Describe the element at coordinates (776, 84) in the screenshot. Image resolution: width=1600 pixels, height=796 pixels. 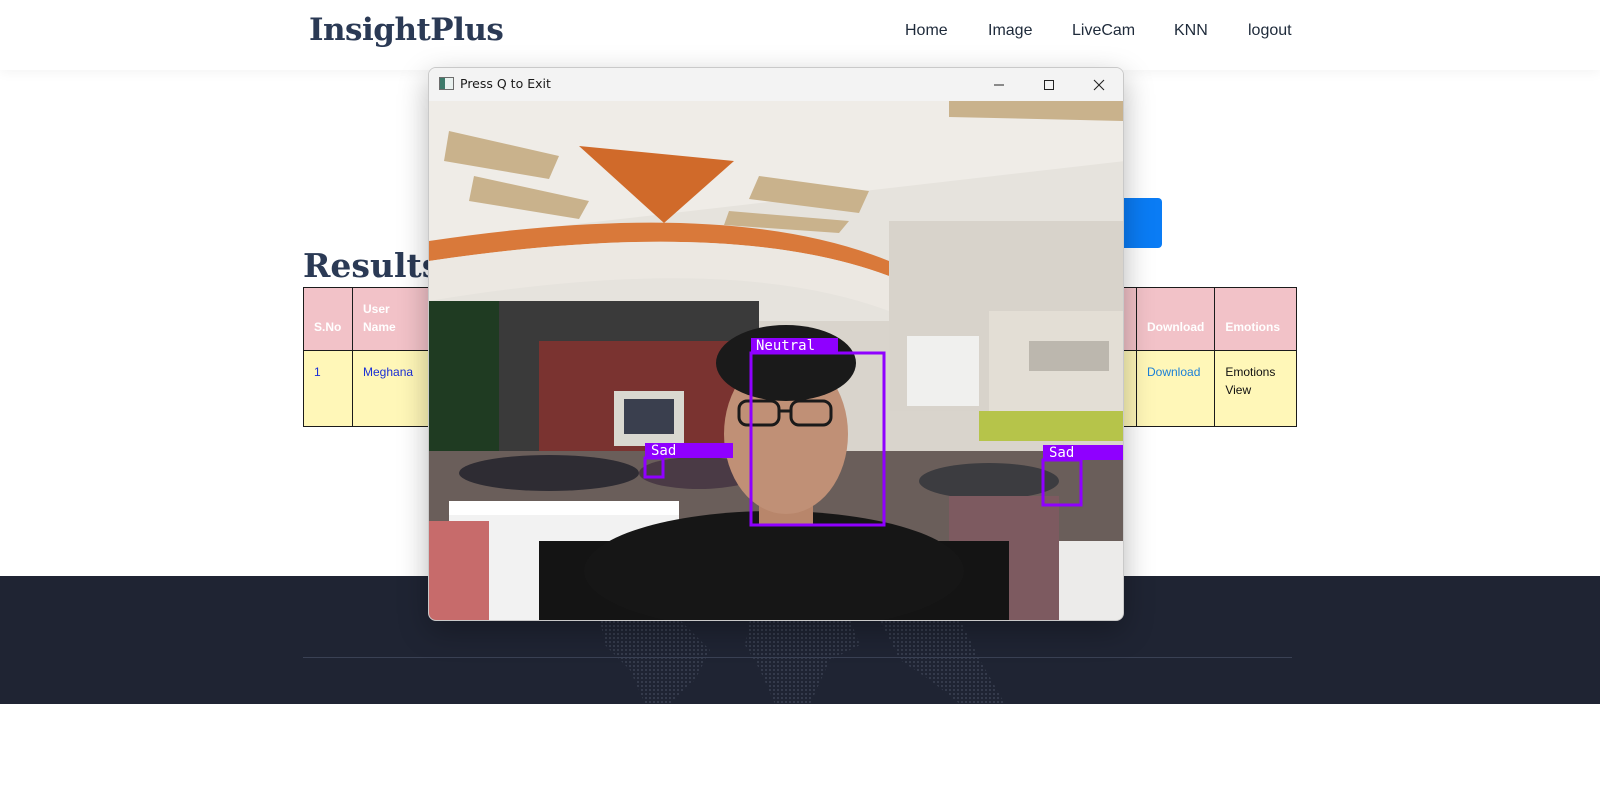
I see `window-titlebar: Press Q to Exit` at that location.